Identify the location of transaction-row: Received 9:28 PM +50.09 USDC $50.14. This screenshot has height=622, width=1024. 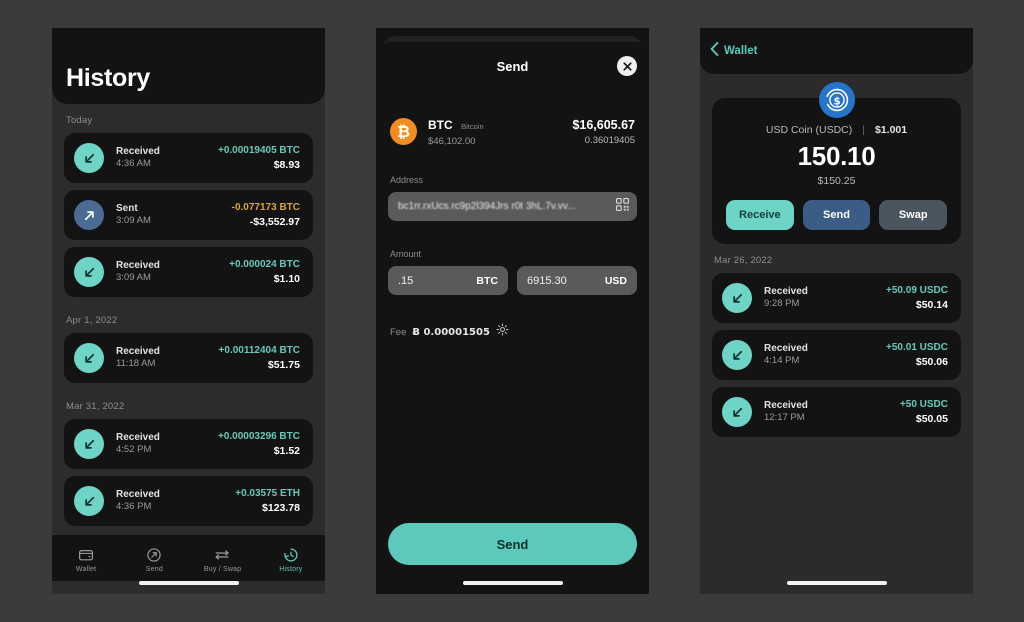
(836, 298).